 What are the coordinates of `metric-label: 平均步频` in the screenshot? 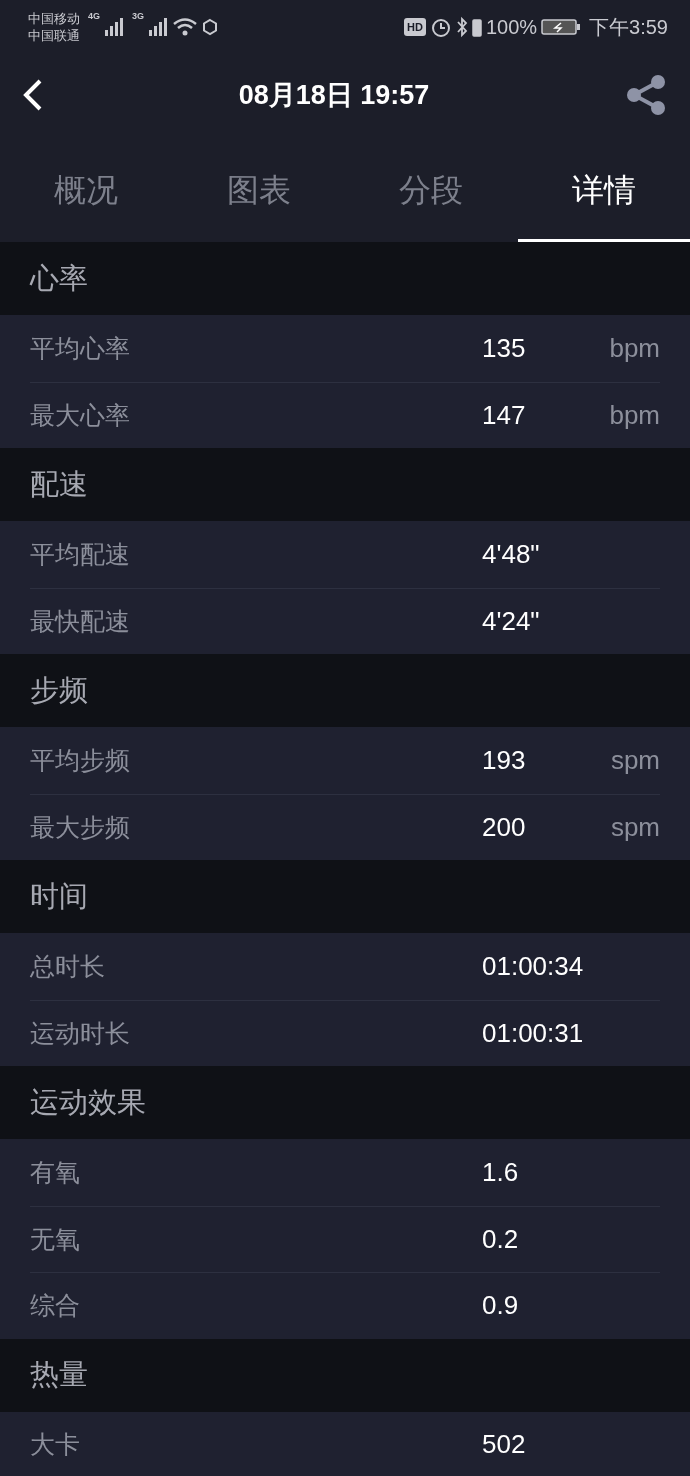 It's located at (80, 760).